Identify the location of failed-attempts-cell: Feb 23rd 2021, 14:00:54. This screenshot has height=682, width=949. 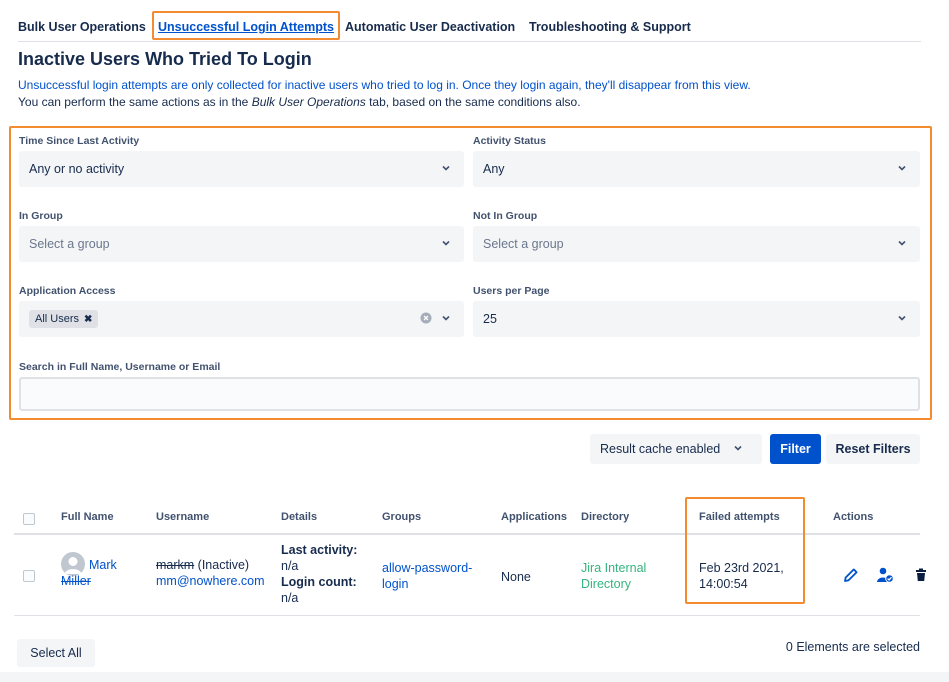
(741, 576).